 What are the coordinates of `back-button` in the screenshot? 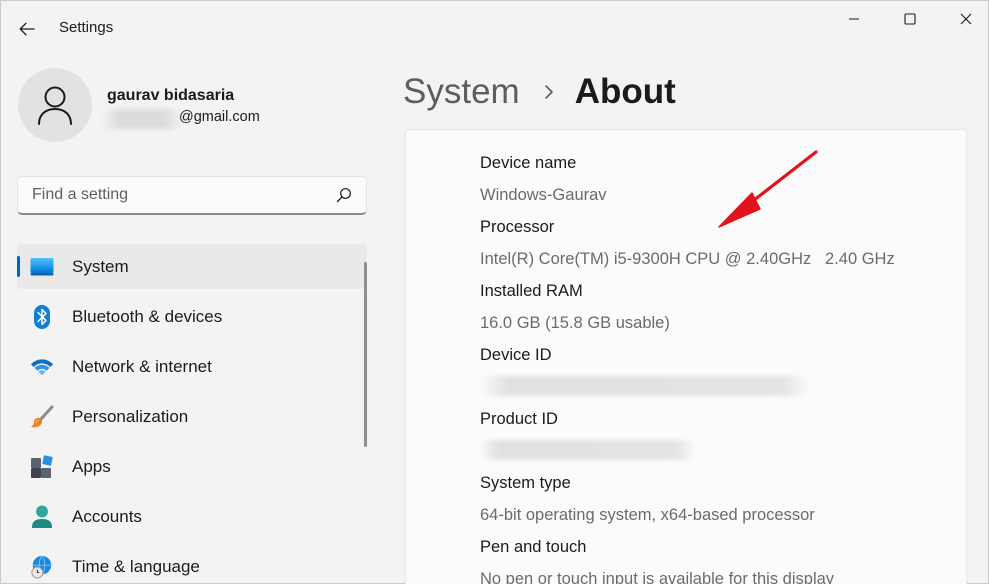 It's located at (27, 29).